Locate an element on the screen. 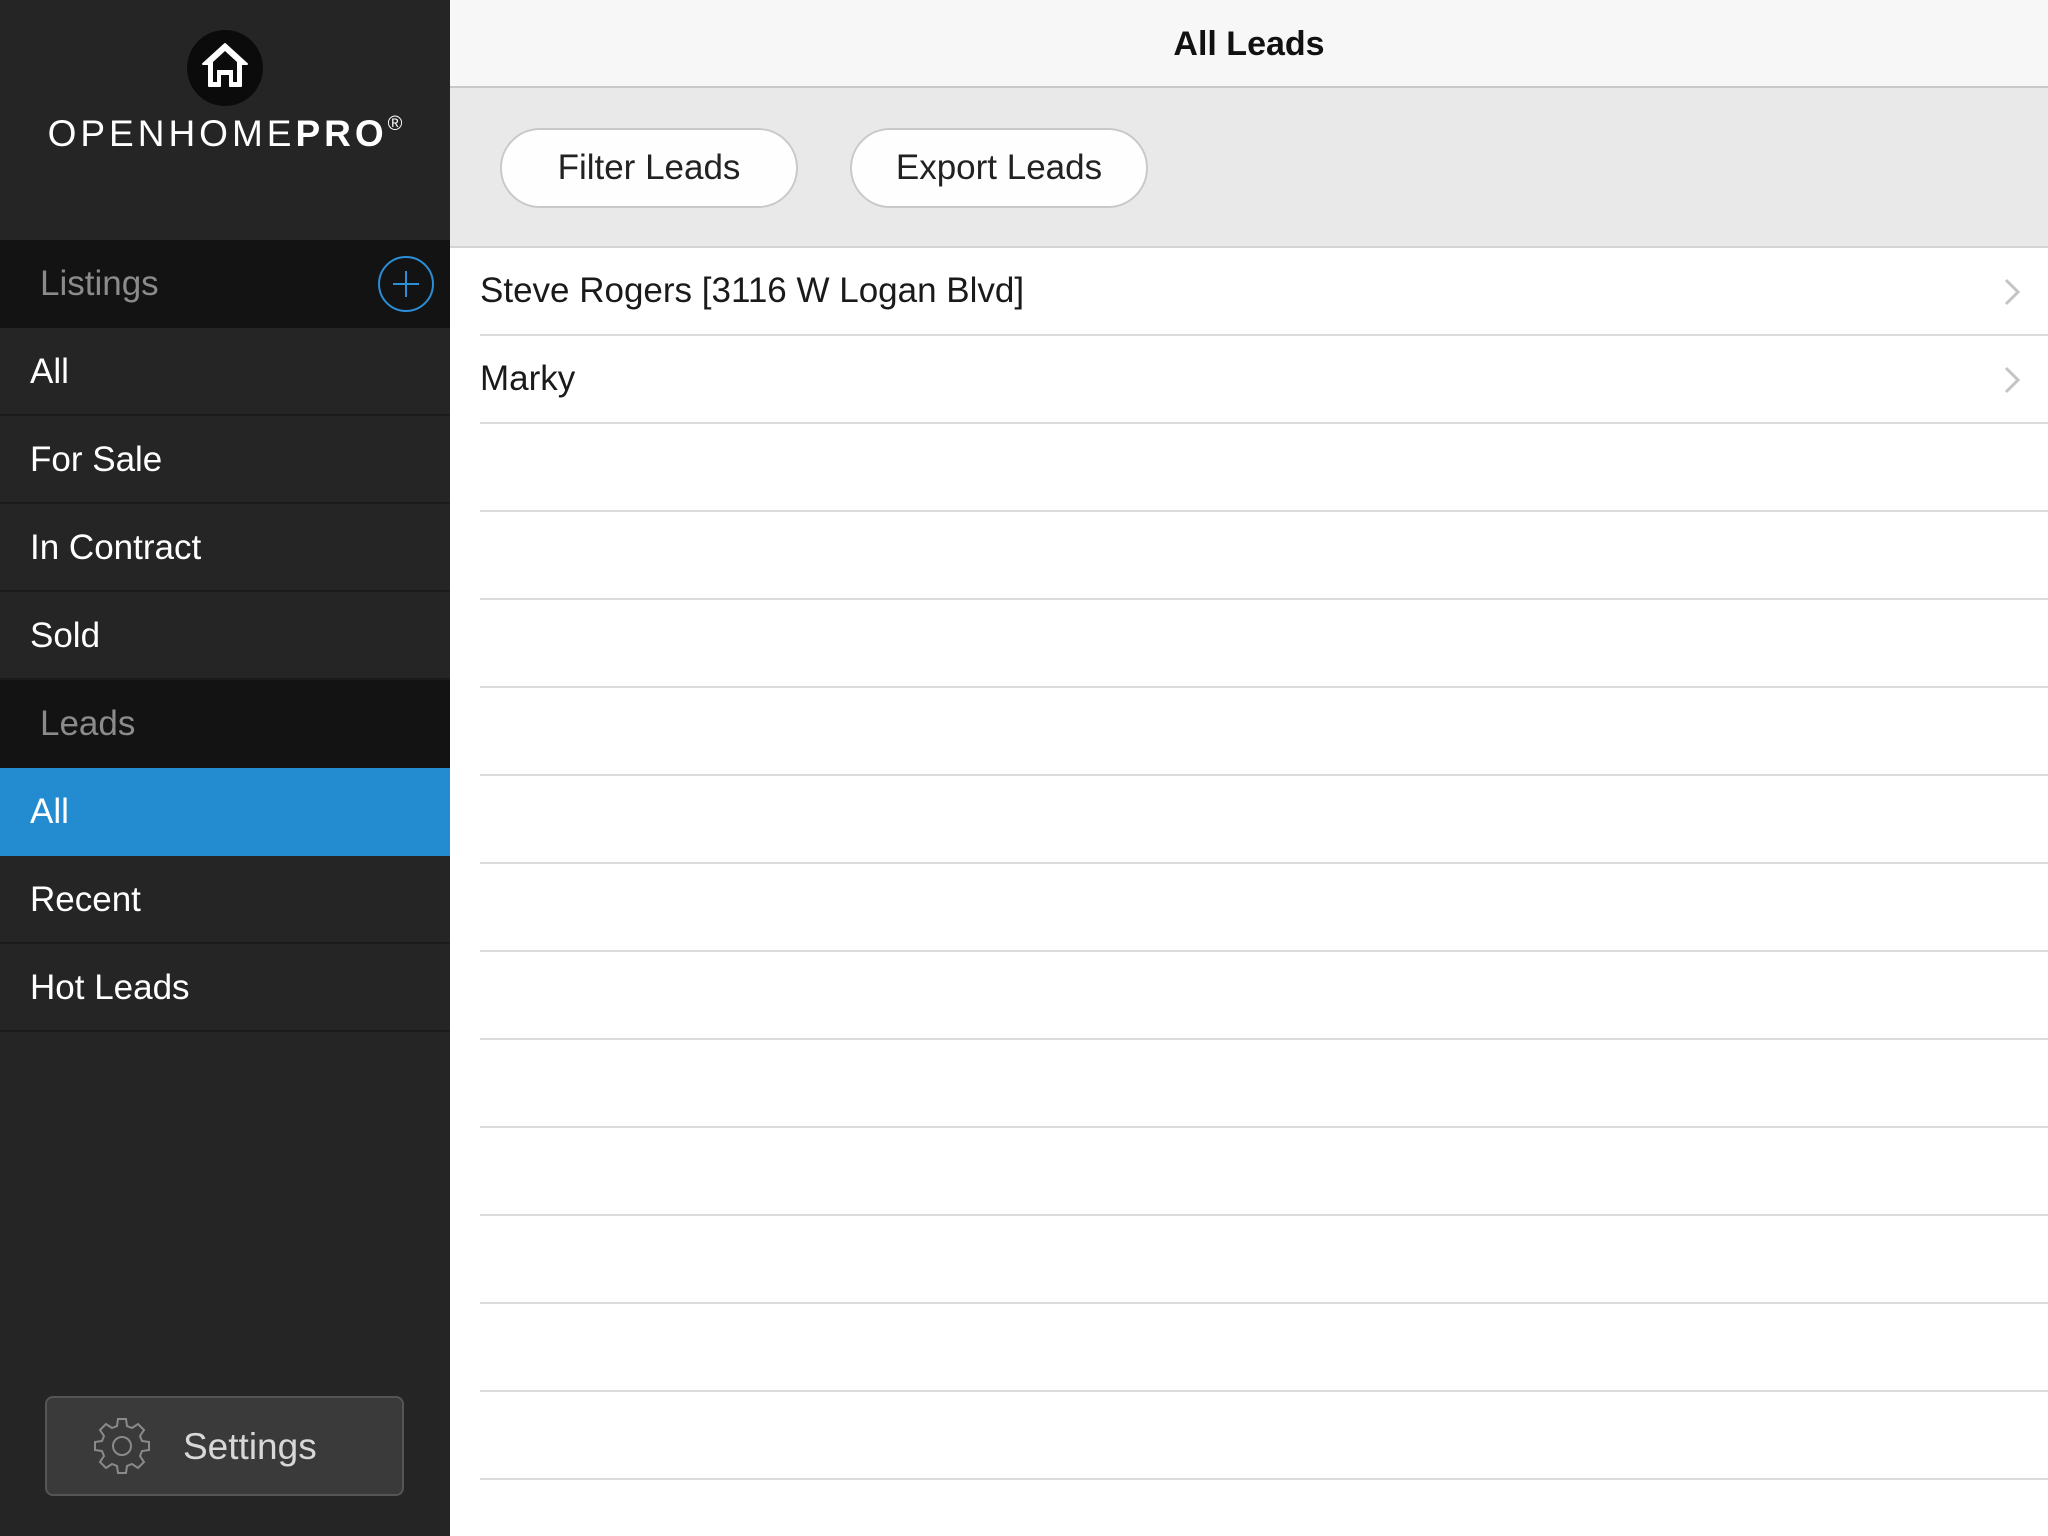 Image resolution: width=2048 pixels, height=1536 pixels. page-title: All Leads is located at coordinates (1249, 44).